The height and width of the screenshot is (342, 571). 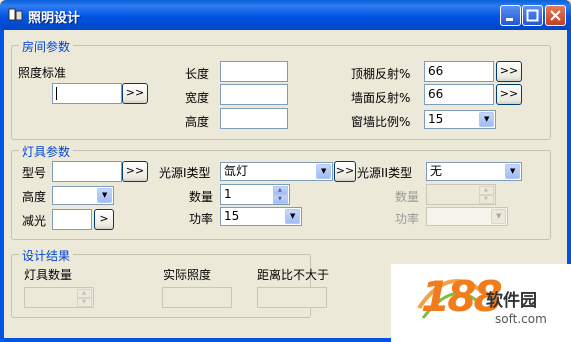 I want to click on ceiling-reflect-label: 顶棚反射%, so click(x=381, y=74).